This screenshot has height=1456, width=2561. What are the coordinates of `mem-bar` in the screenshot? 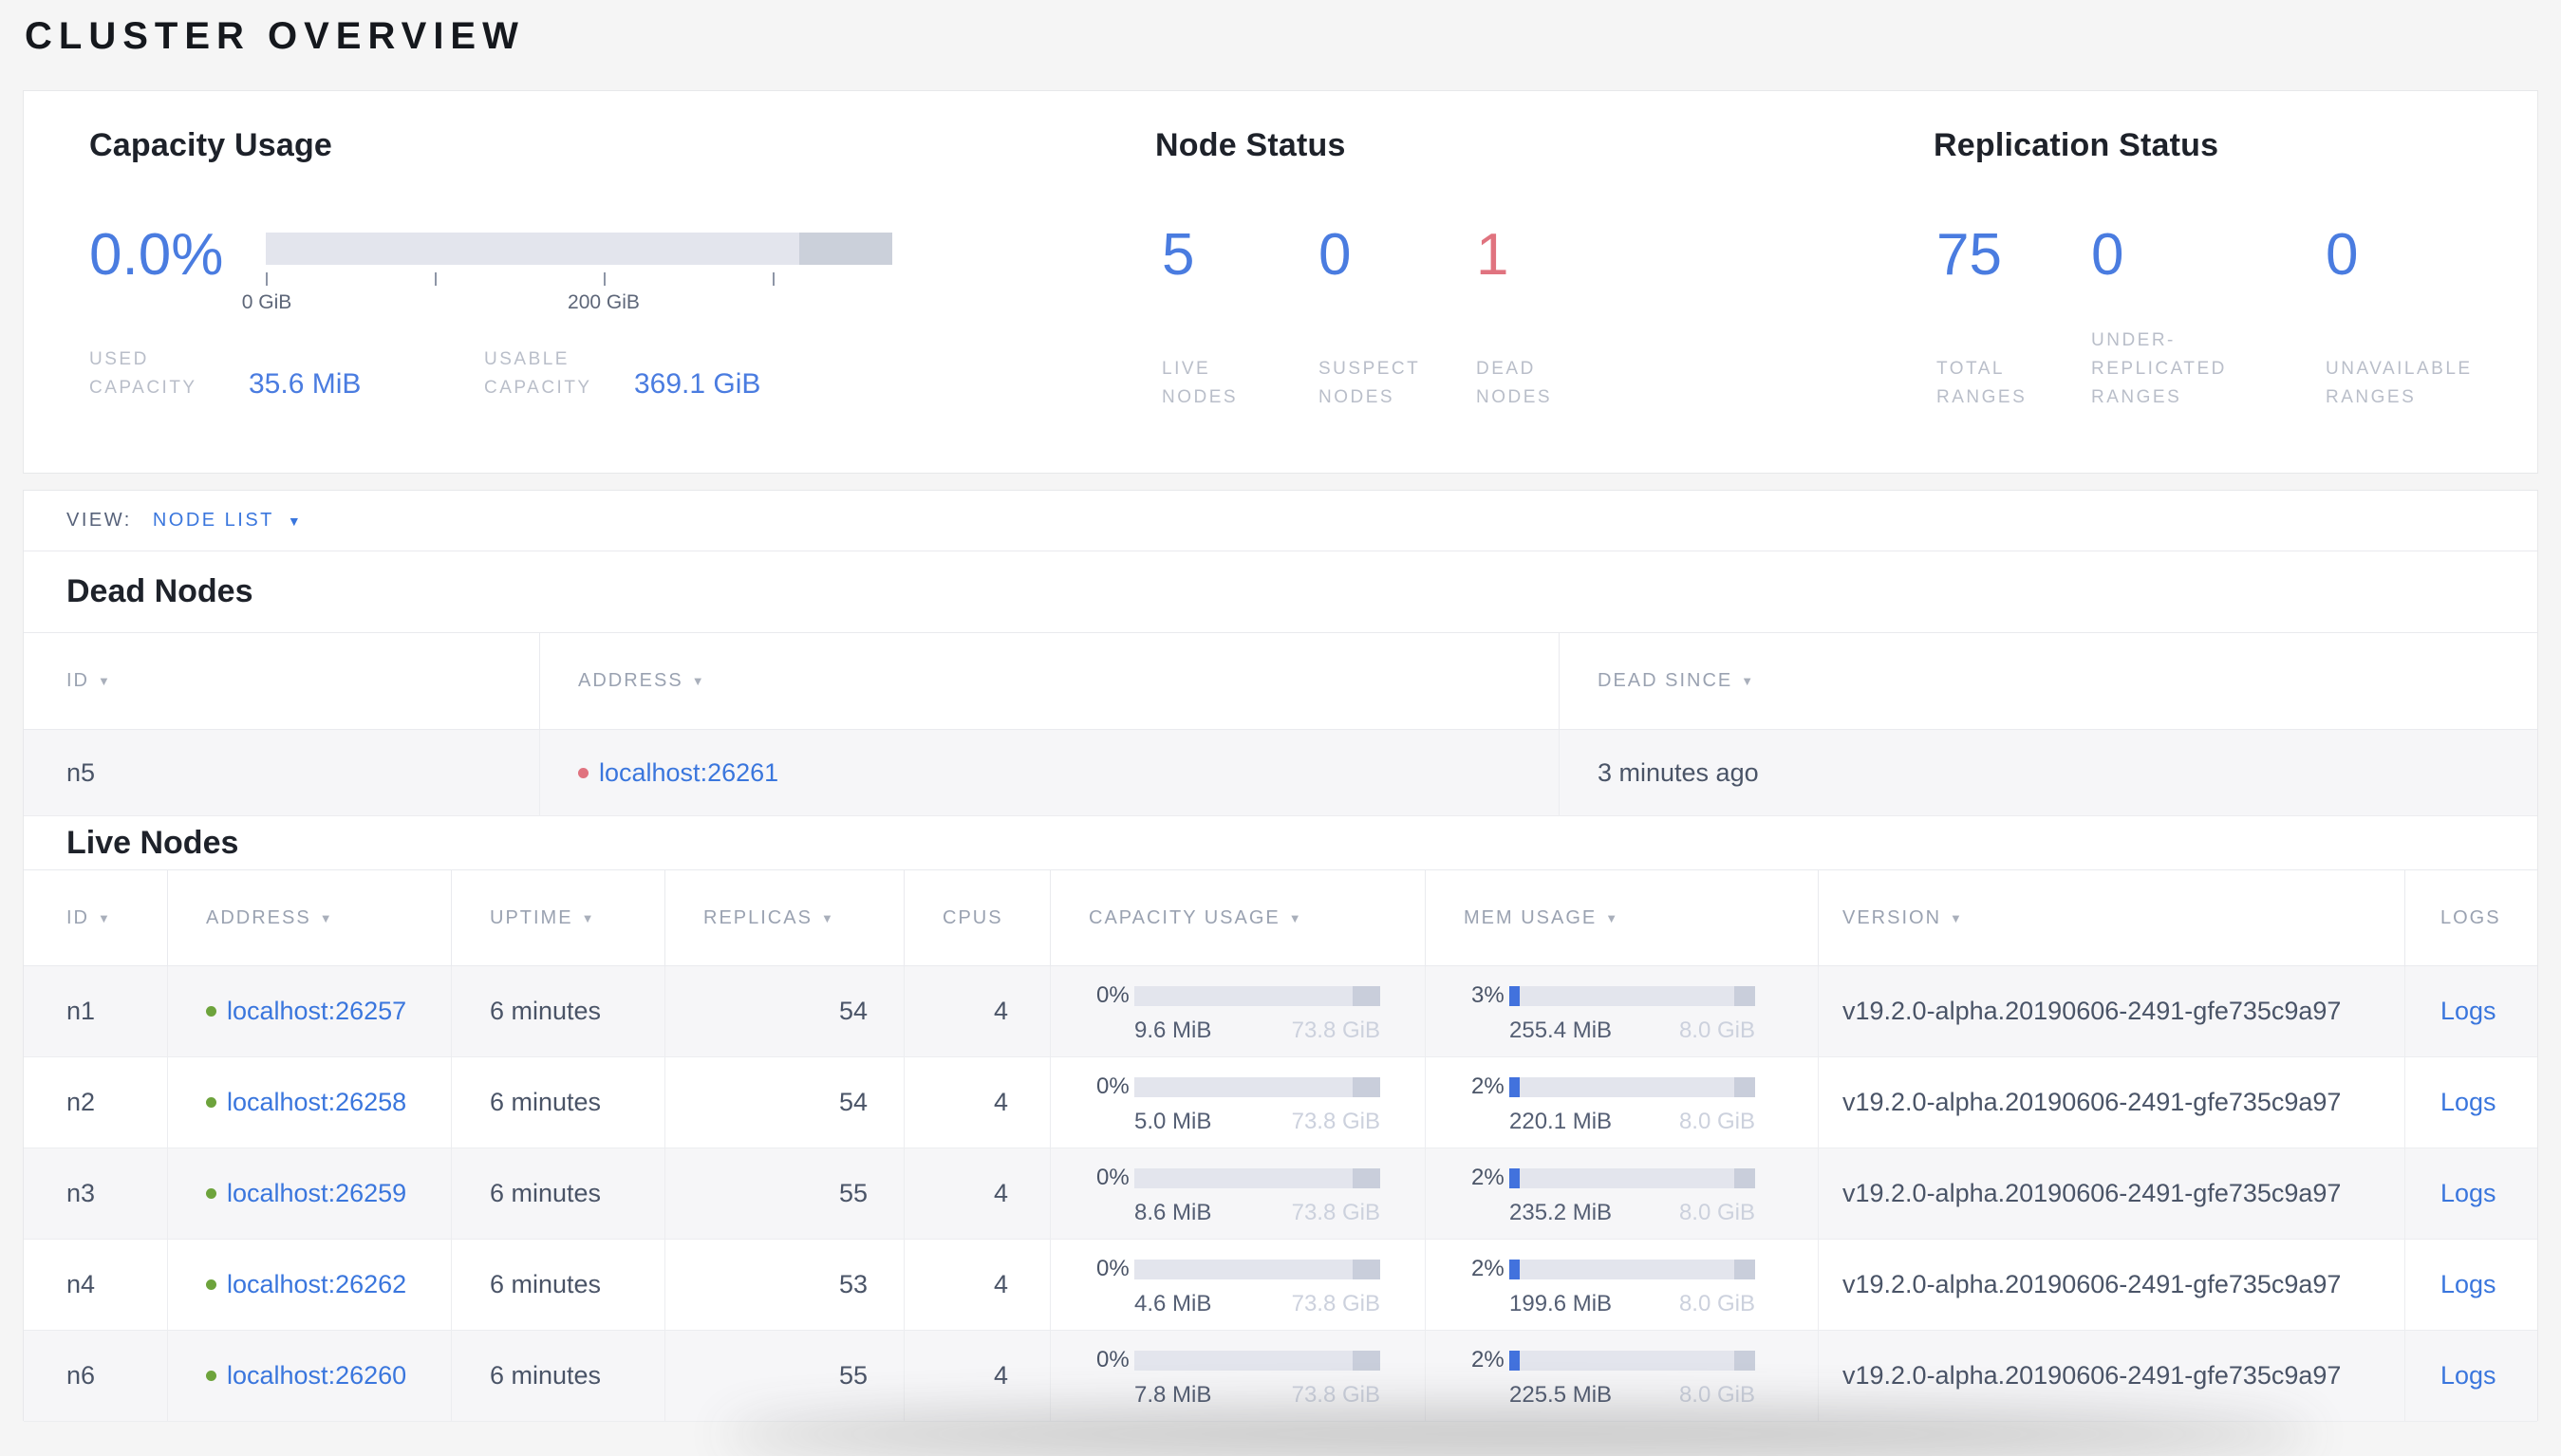 It's located at (1632, 1086).